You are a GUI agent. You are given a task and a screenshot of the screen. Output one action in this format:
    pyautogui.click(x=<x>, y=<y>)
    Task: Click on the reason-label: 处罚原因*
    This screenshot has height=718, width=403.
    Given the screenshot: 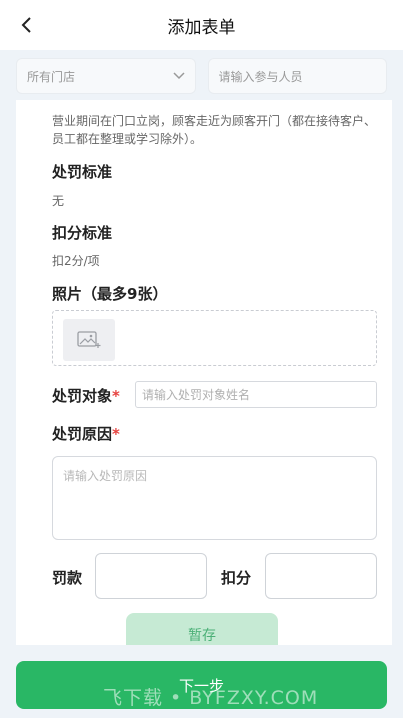 What is the action you would take?
    pyautogui.click(x=86, y=433)
    